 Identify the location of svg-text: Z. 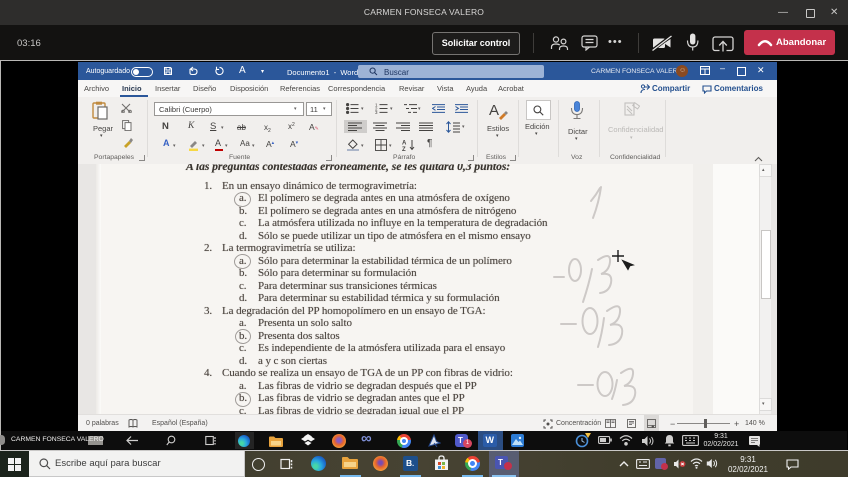
(404, 149).